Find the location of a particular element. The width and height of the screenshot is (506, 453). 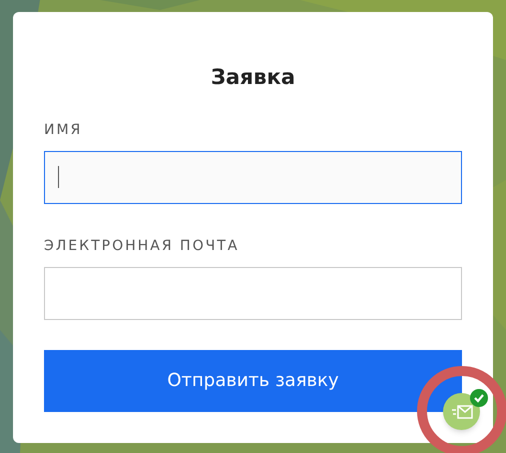

field-label: ЭЛЕКТРОННАЯ ПОЧТА is located at coordinates (142, 246).